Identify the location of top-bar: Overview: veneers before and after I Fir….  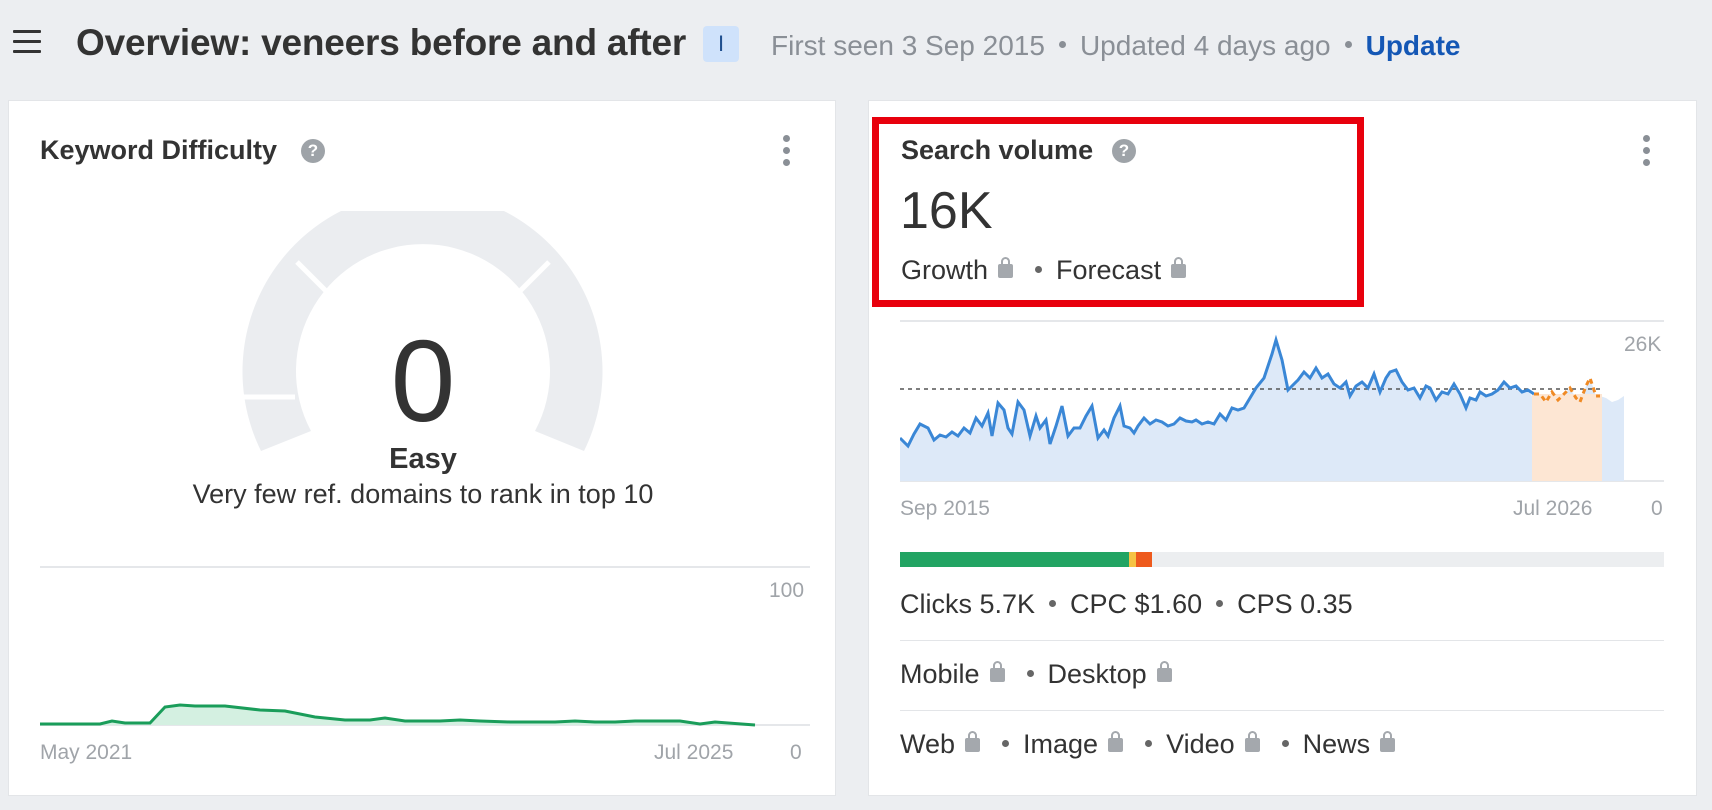
(856, 45).